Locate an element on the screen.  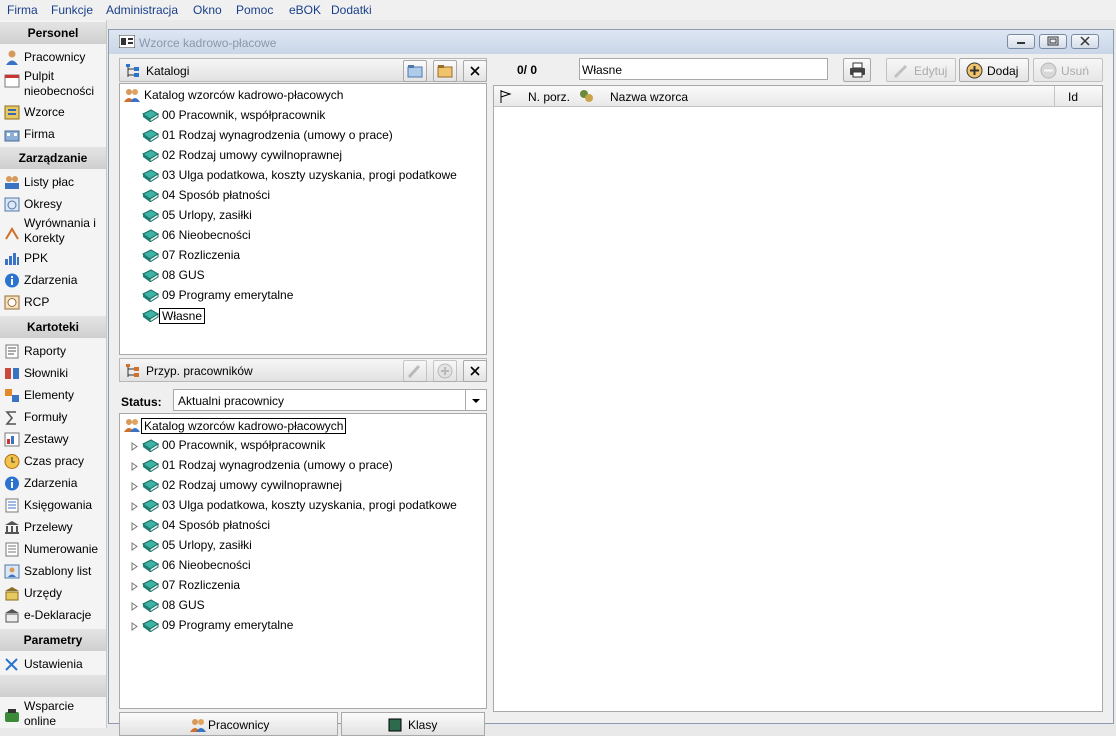
minimize-button is located at coordinates (1021, 41).